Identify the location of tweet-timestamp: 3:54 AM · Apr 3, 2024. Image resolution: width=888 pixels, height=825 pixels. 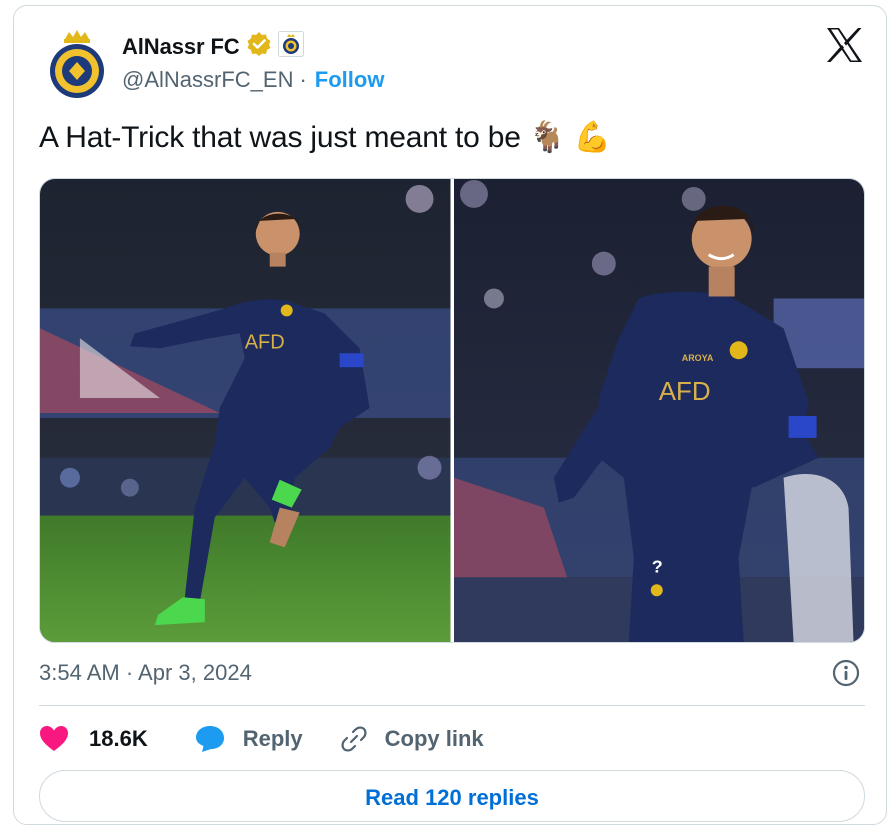
(145, 673).